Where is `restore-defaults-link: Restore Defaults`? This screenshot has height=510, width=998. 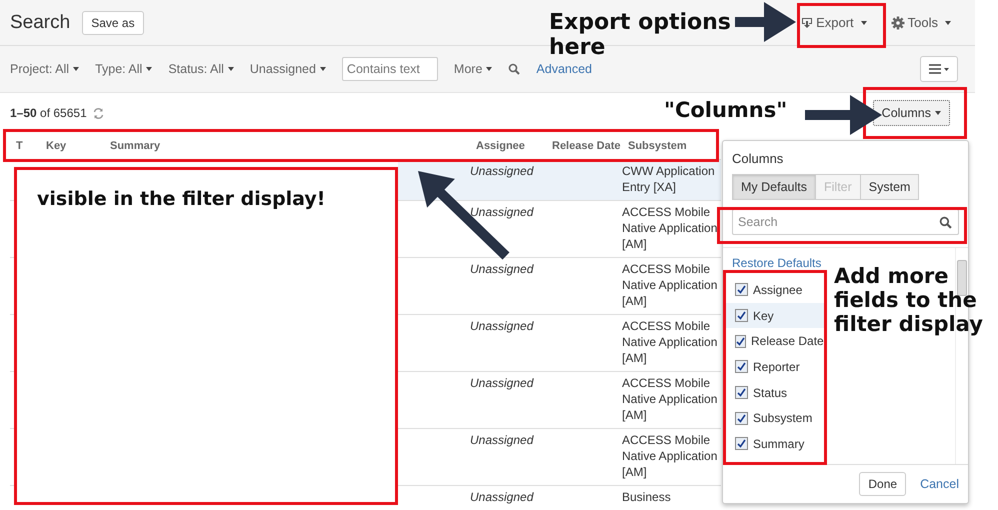
restore-defaults-link: Restore Defaults is located at coordinates (777, 263).